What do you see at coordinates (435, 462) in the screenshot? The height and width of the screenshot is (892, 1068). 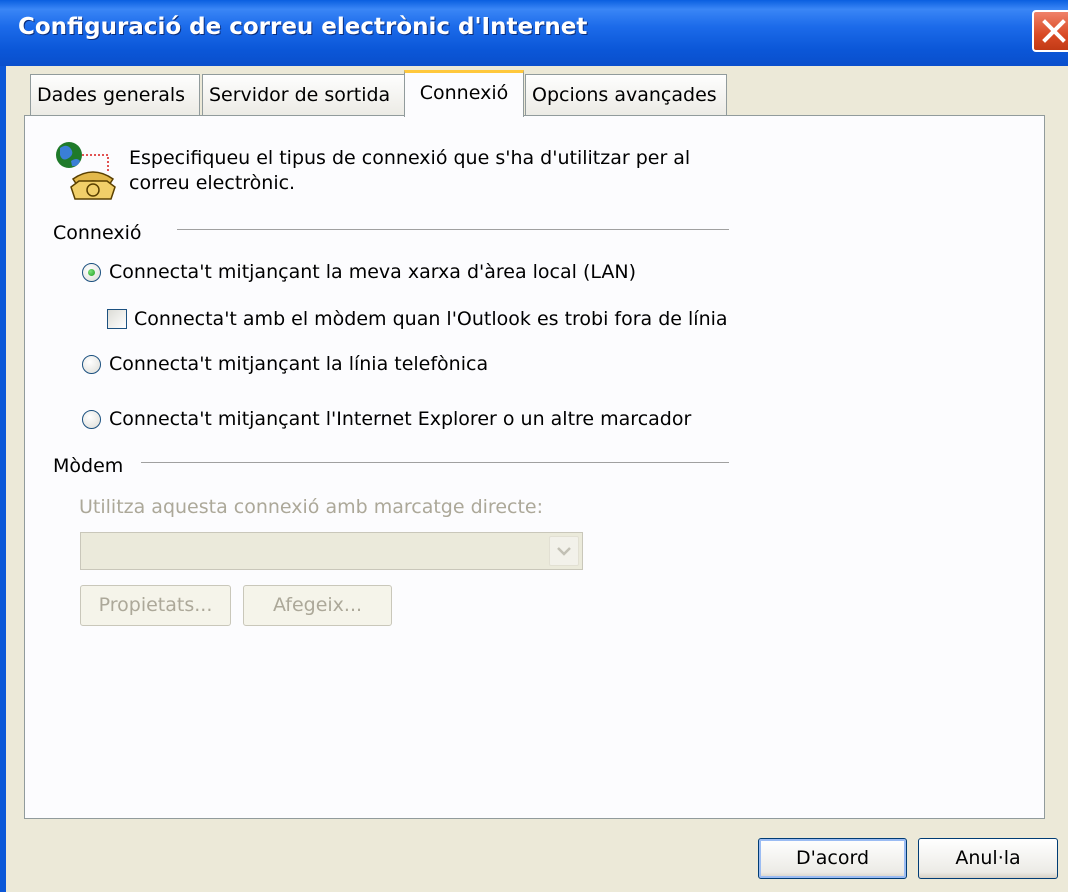 I see `modem-group-divider` at bounding box center [435, 462].